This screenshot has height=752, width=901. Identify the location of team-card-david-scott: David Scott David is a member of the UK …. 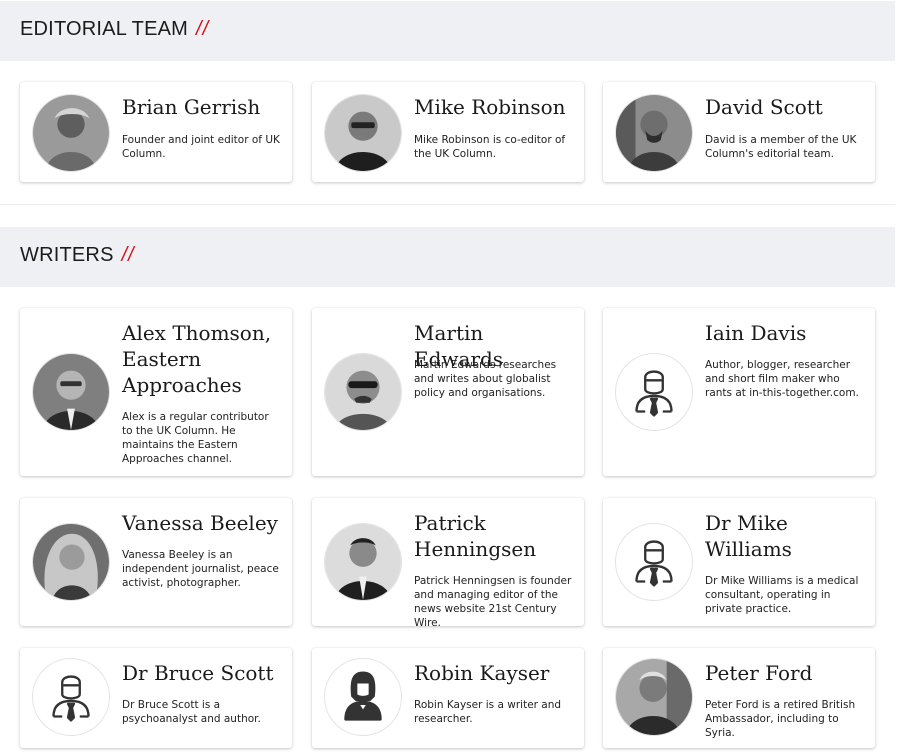
(739, 132).